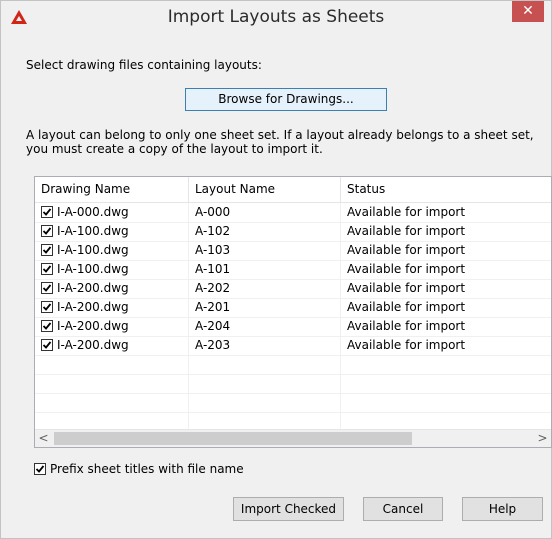  Describe the element at coordinates (542, 438) in the screenshot. I see `scroll-right-arrow: >` at that location.